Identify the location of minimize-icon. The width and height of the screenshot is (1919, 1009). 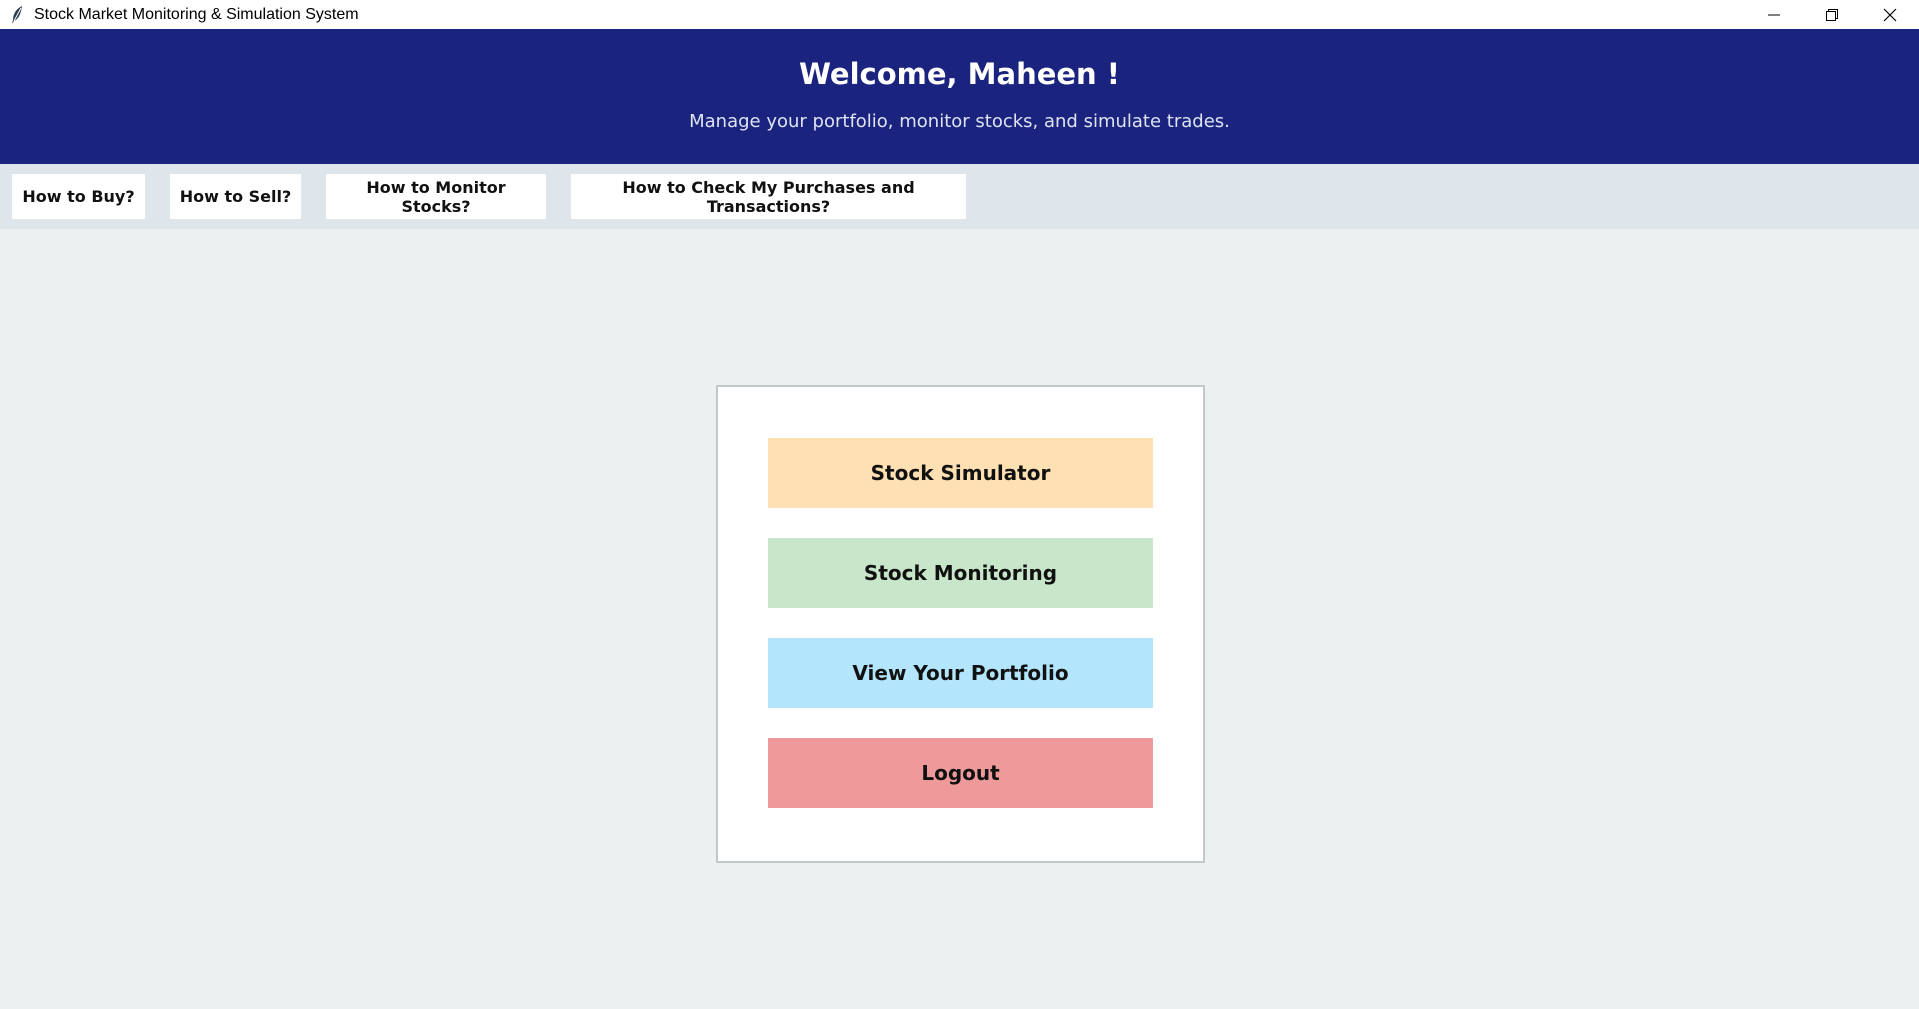
(1774, 14).